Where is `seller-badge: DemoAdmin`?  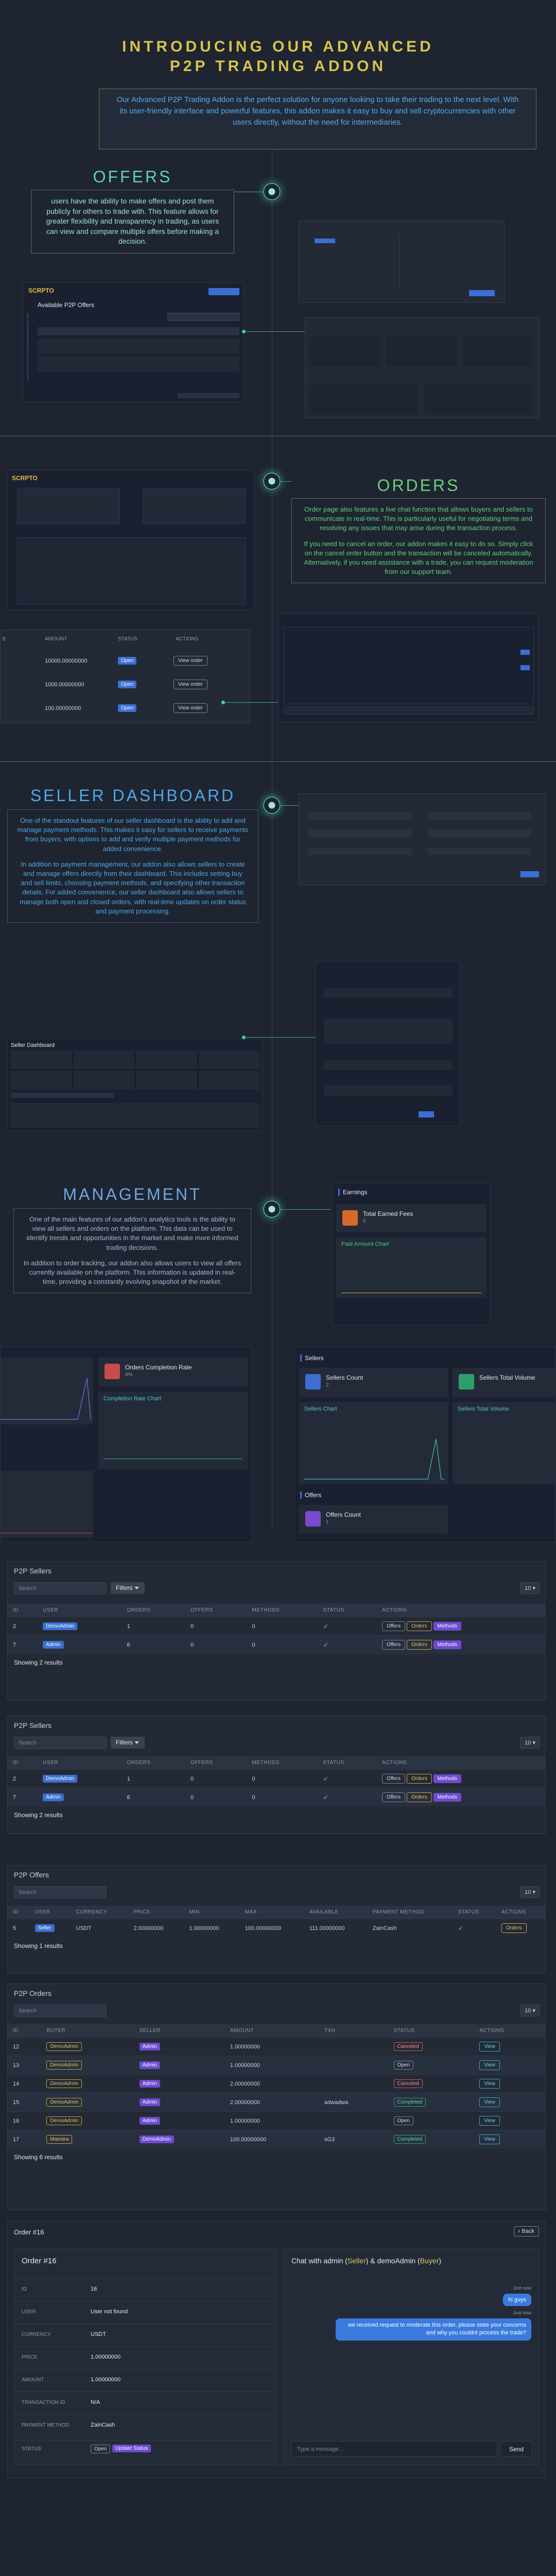
seller-badge: DemoAdmin is located at coordinates (156, 2139).